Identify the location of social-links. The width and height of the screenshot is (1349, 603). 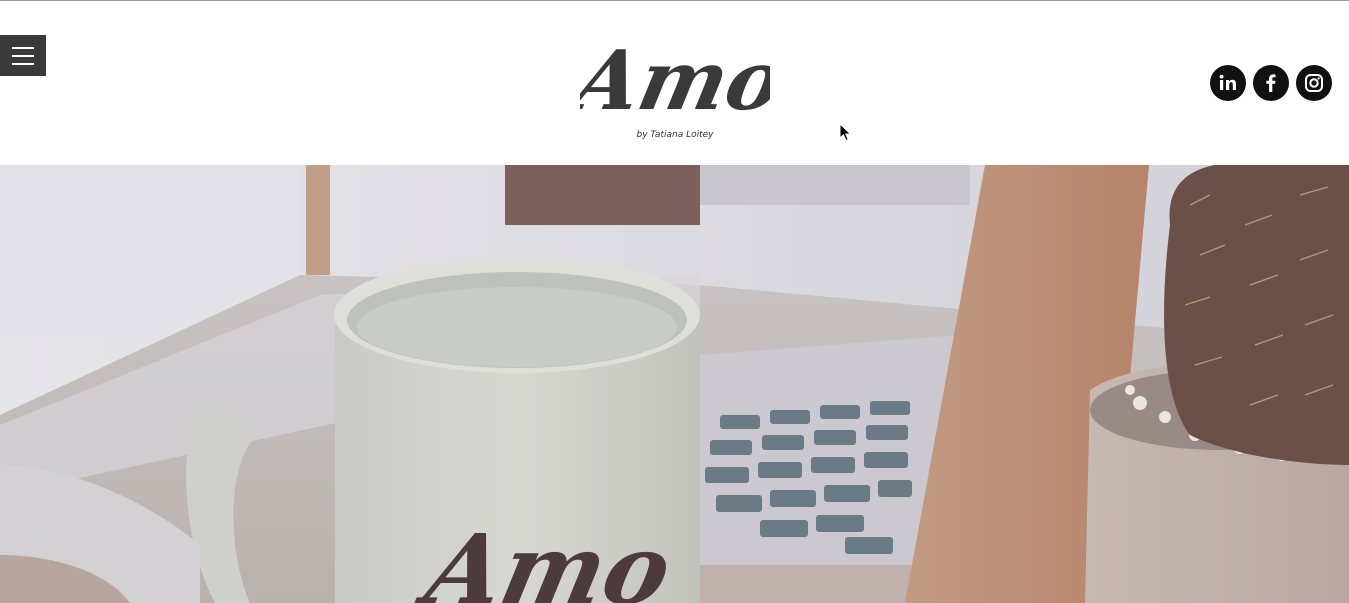
(1271, 83).